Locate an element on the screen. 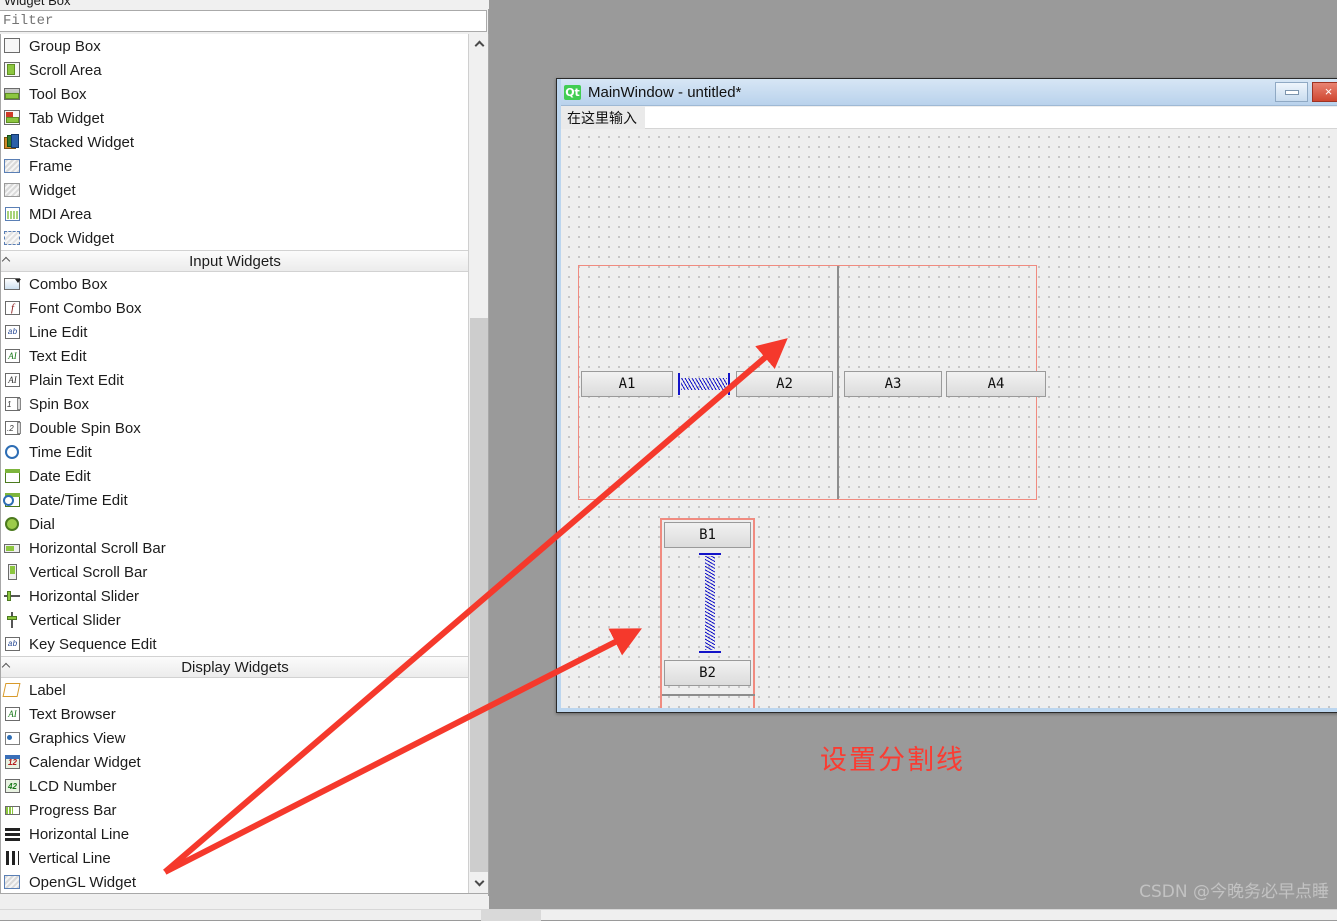 This screenshot has width=1337, height=921. horizontal-splitter-container: A1 A2 A3 A4 is located at coordinates (812, 382).